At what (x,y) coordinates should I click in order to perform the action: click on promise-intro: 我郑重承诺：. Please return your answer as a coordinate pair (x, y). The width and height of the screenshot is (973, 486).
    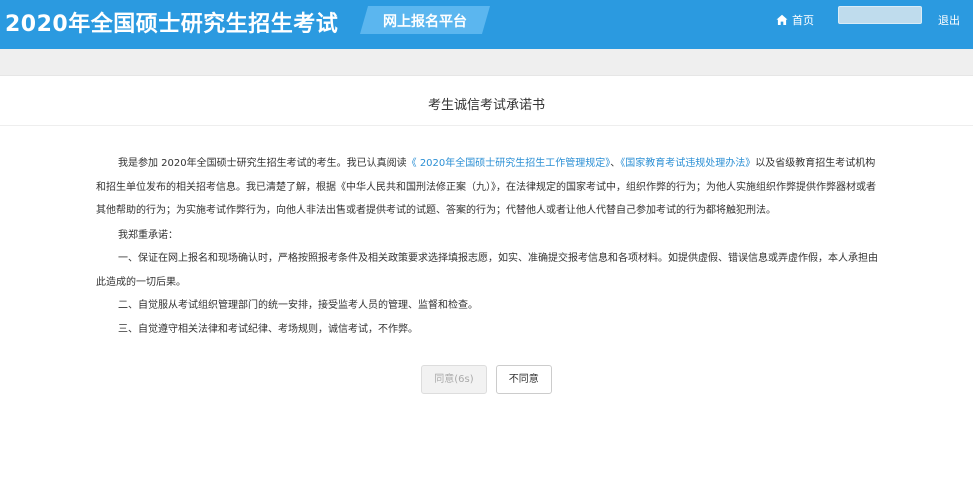
    Looking at the image, I should click on (148, 235).